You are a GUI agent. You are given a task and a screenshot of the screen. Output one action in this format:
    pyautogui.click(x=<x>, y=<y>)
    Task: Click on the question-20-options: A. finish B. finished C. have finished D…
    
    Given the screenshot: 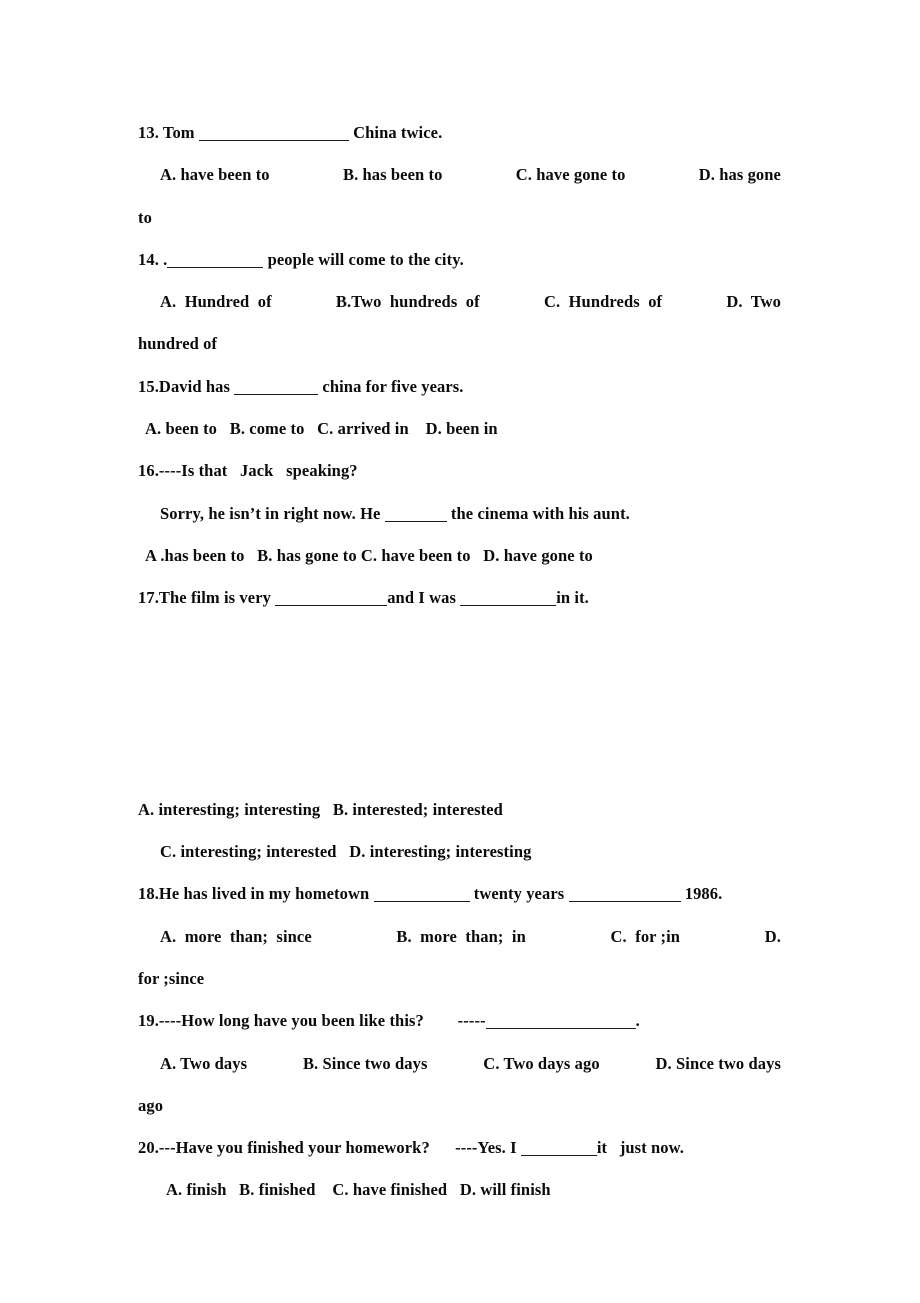 What is the action you would take?
    pyautogui.click(x=459, y=1190)
    